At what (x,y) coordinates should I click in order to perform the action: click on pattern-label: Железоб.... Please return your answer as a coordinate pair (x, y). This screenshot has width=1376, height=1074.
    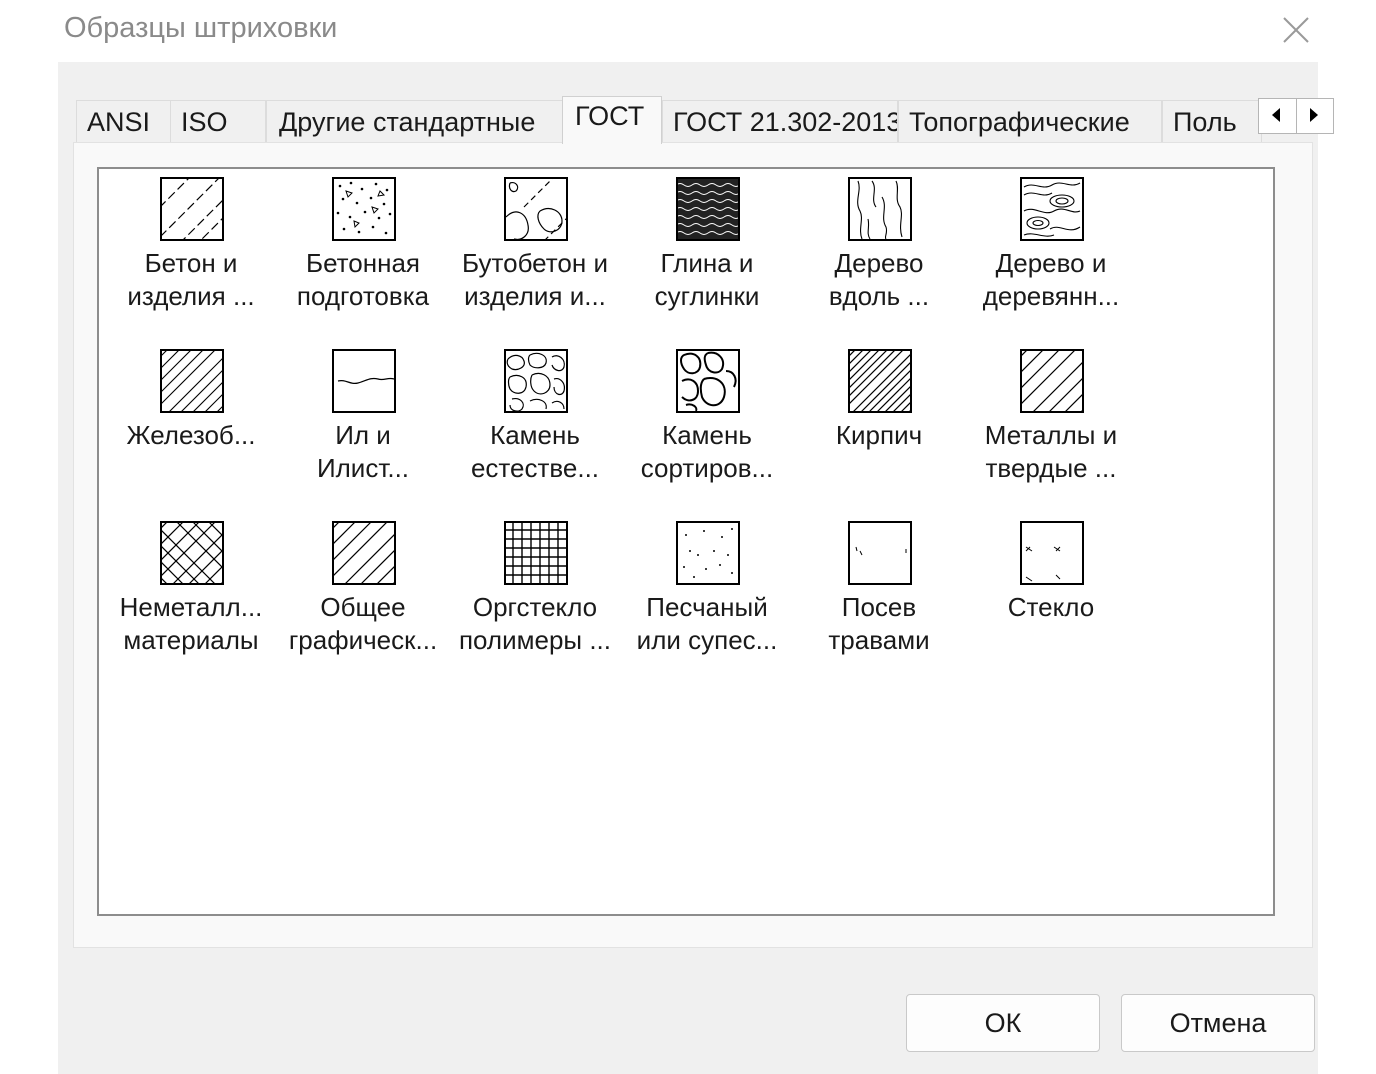
    Looking at the image, I should click on (191, 435).